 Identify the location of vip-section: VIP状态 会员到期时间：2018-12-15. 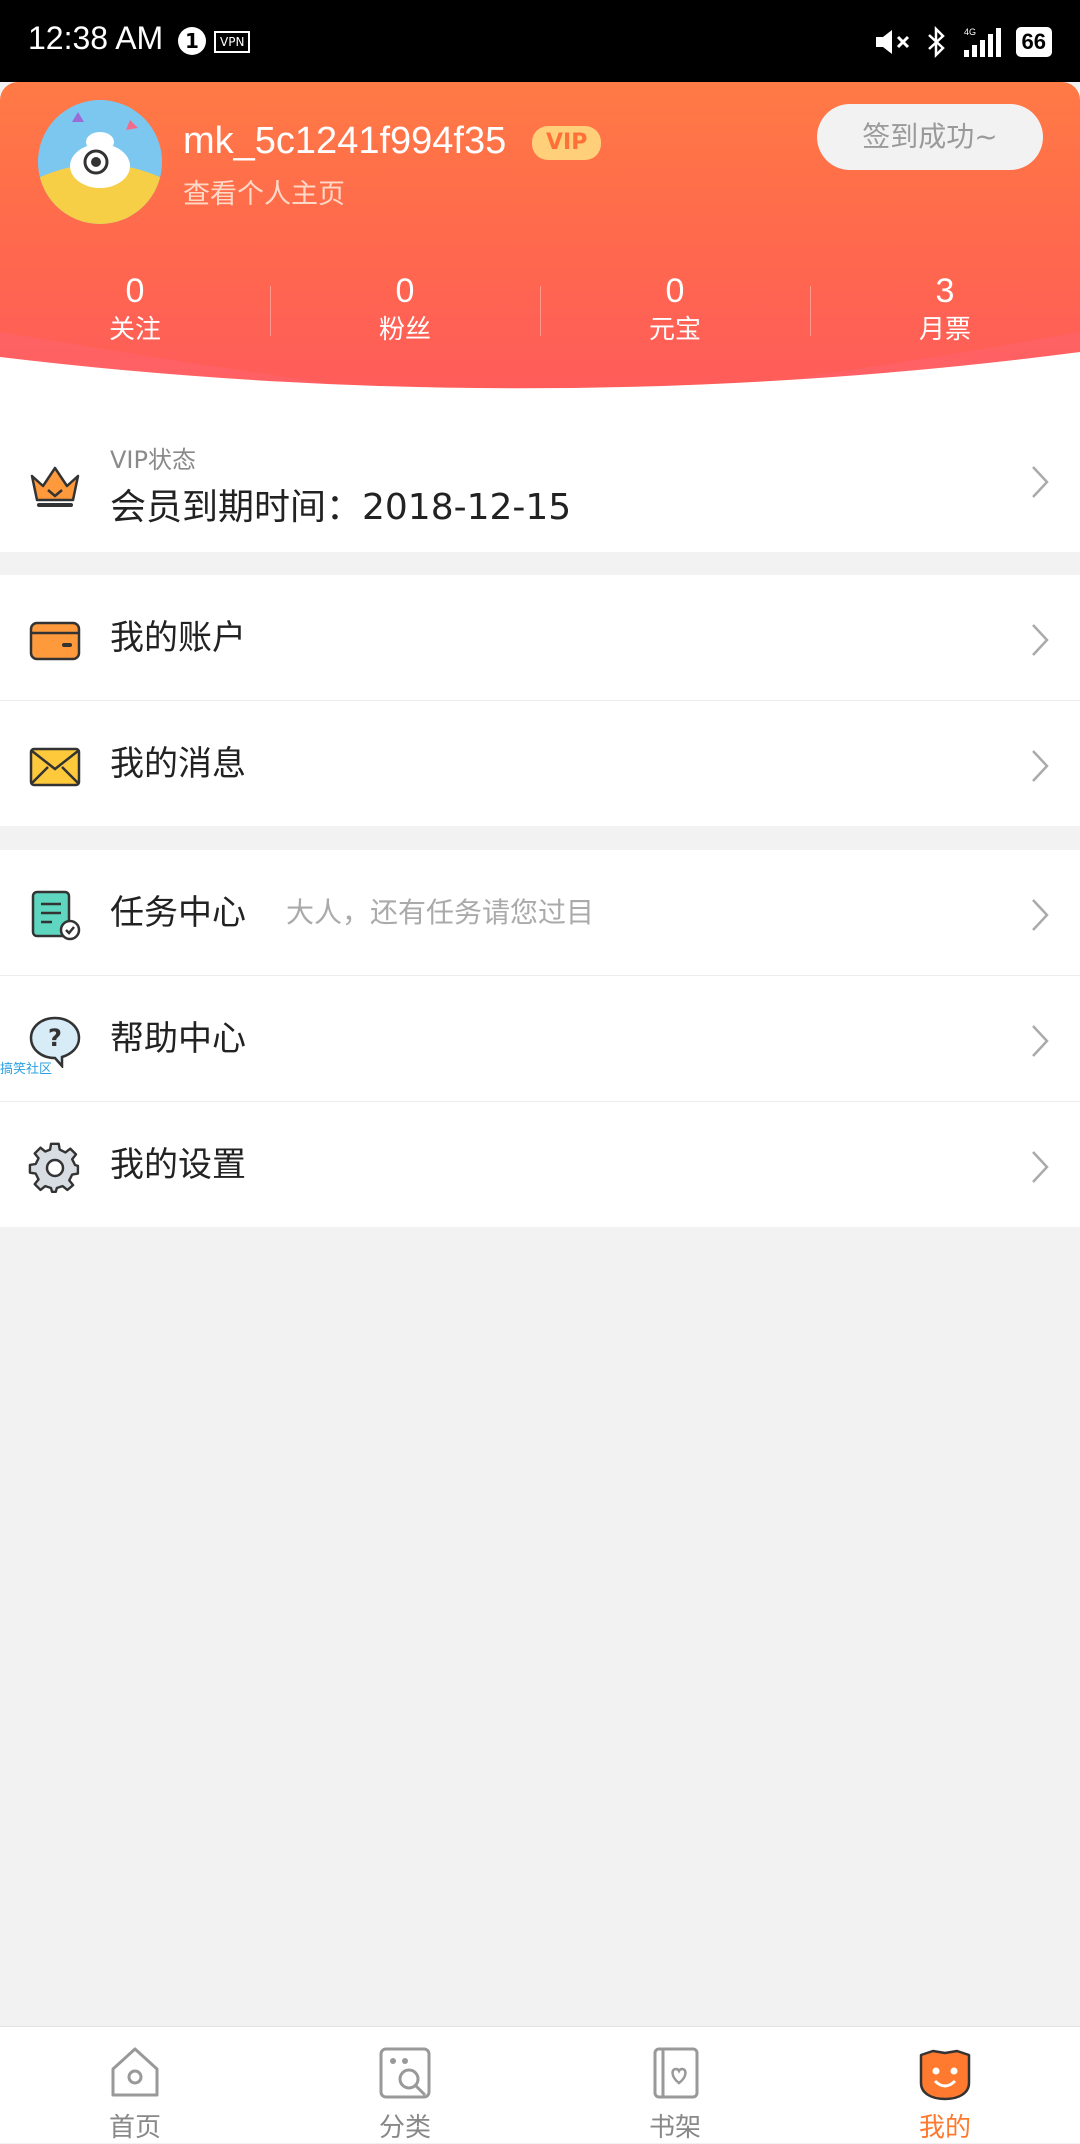
(540, 482).